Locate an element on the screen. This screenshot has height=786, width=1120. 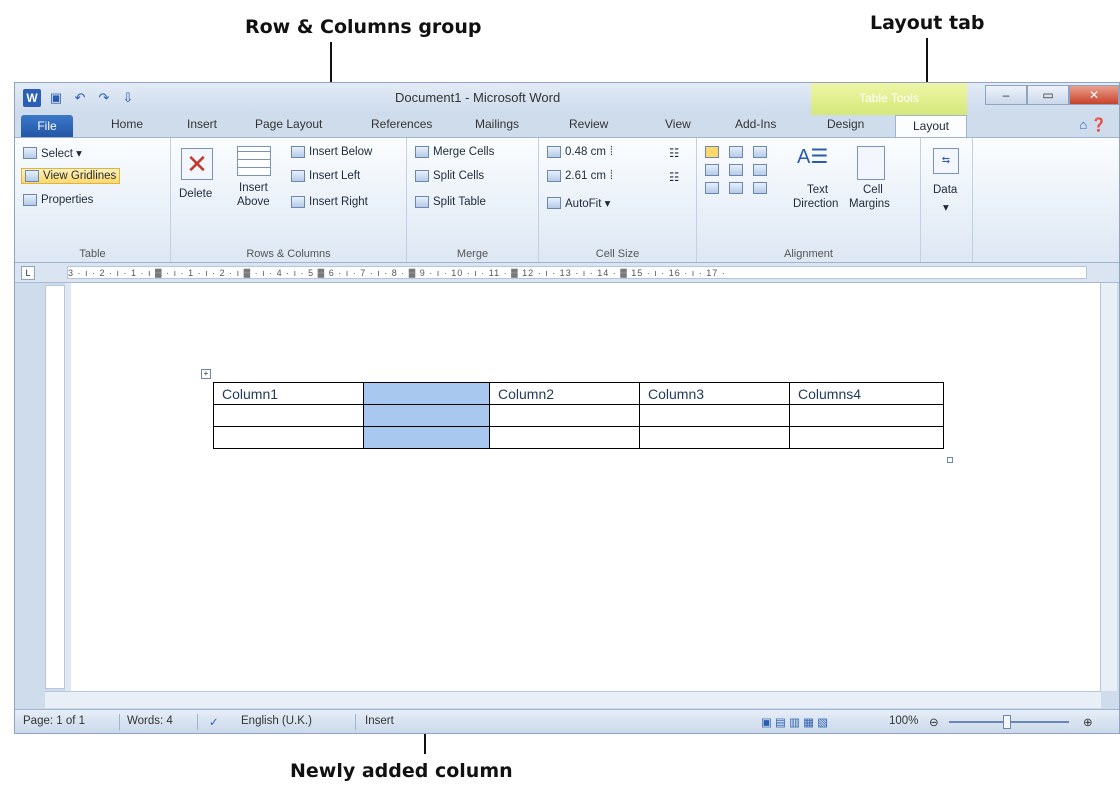
insert-above-label-1: Insert is located at coordinates (253, 188).